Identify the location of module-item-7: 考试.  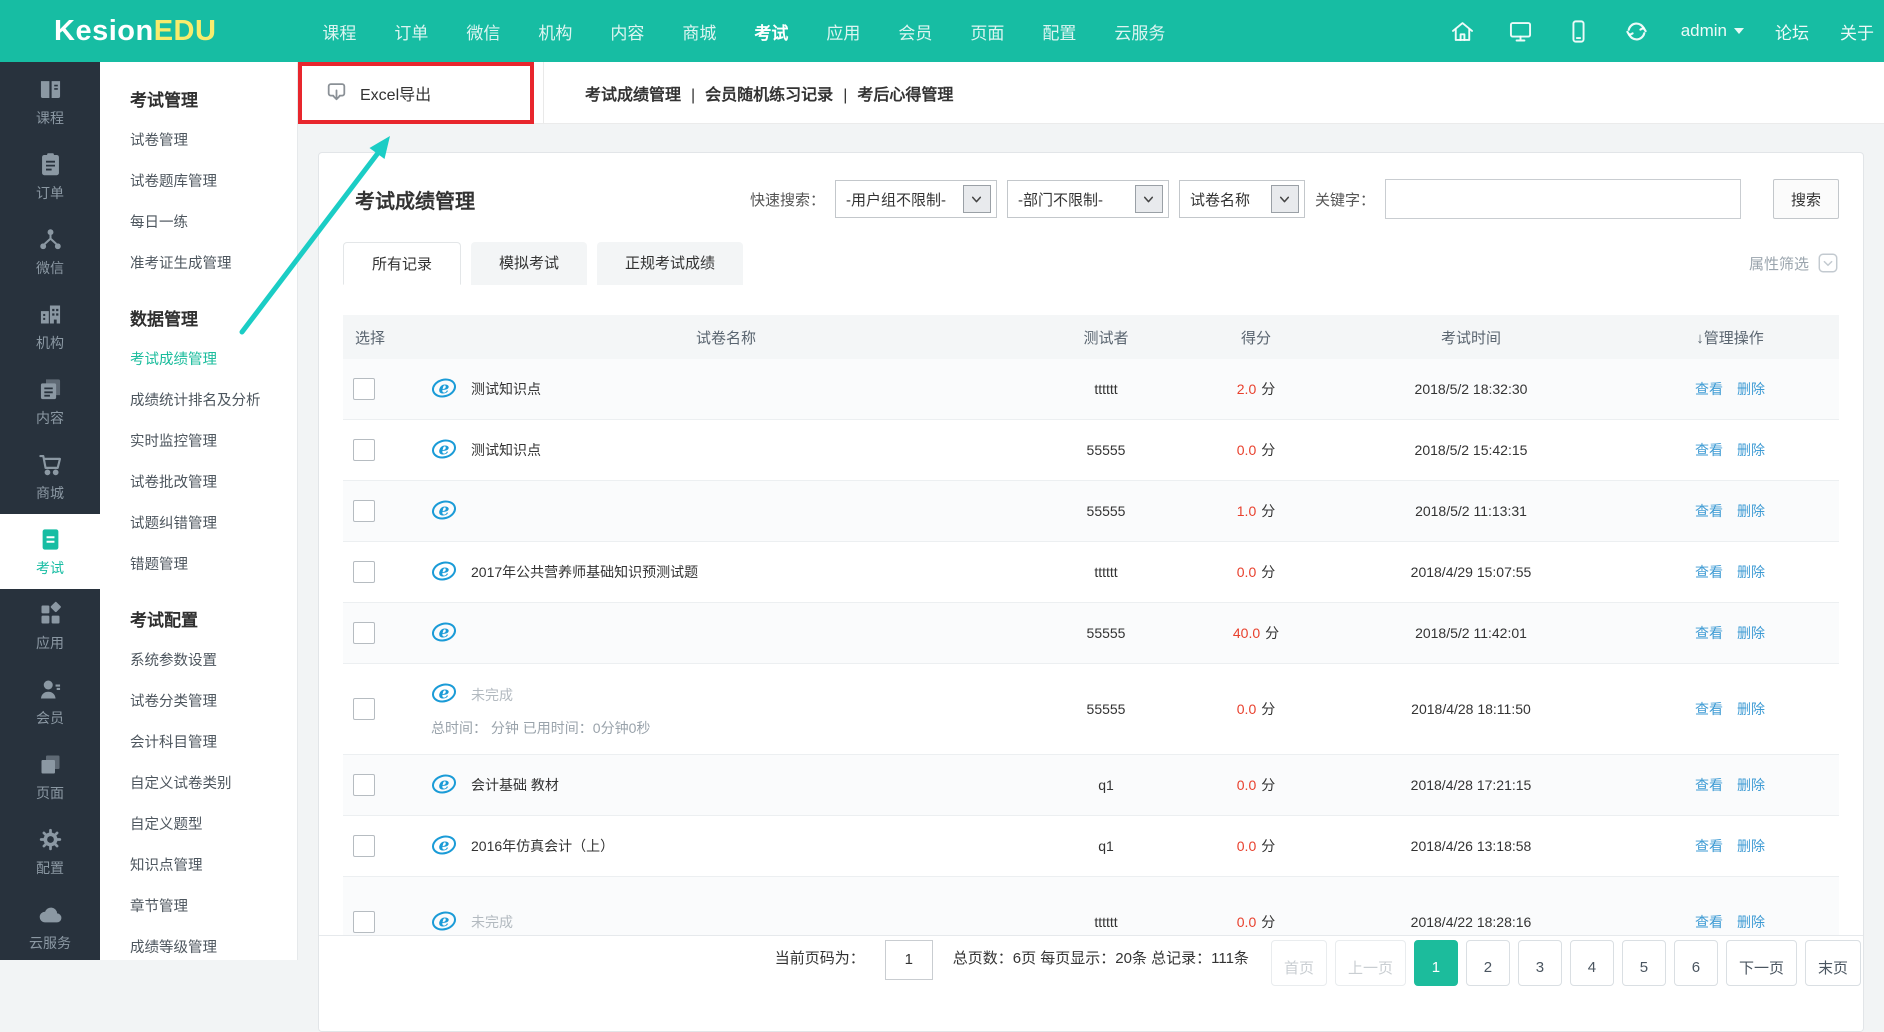
(50, 551).